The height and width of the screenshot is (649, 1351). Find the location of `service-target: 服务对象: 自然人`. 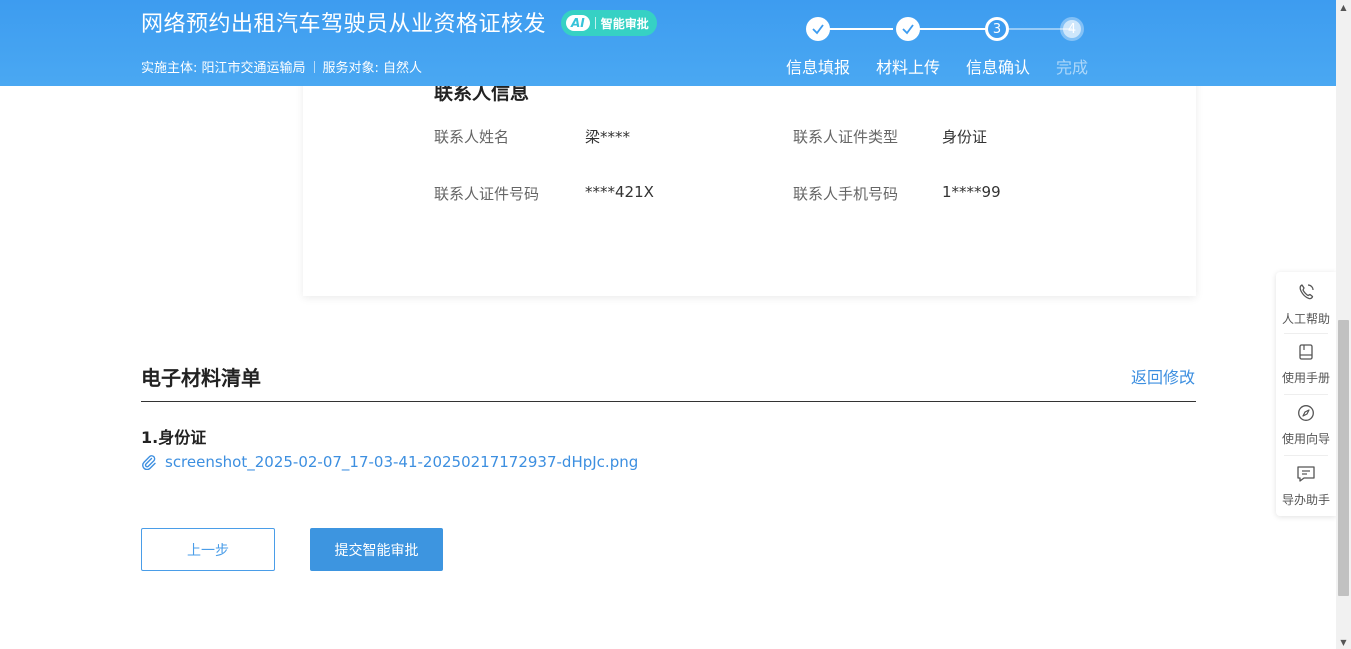

service-target: 服务对象: 自然人 is located at coordinates (372, 68).